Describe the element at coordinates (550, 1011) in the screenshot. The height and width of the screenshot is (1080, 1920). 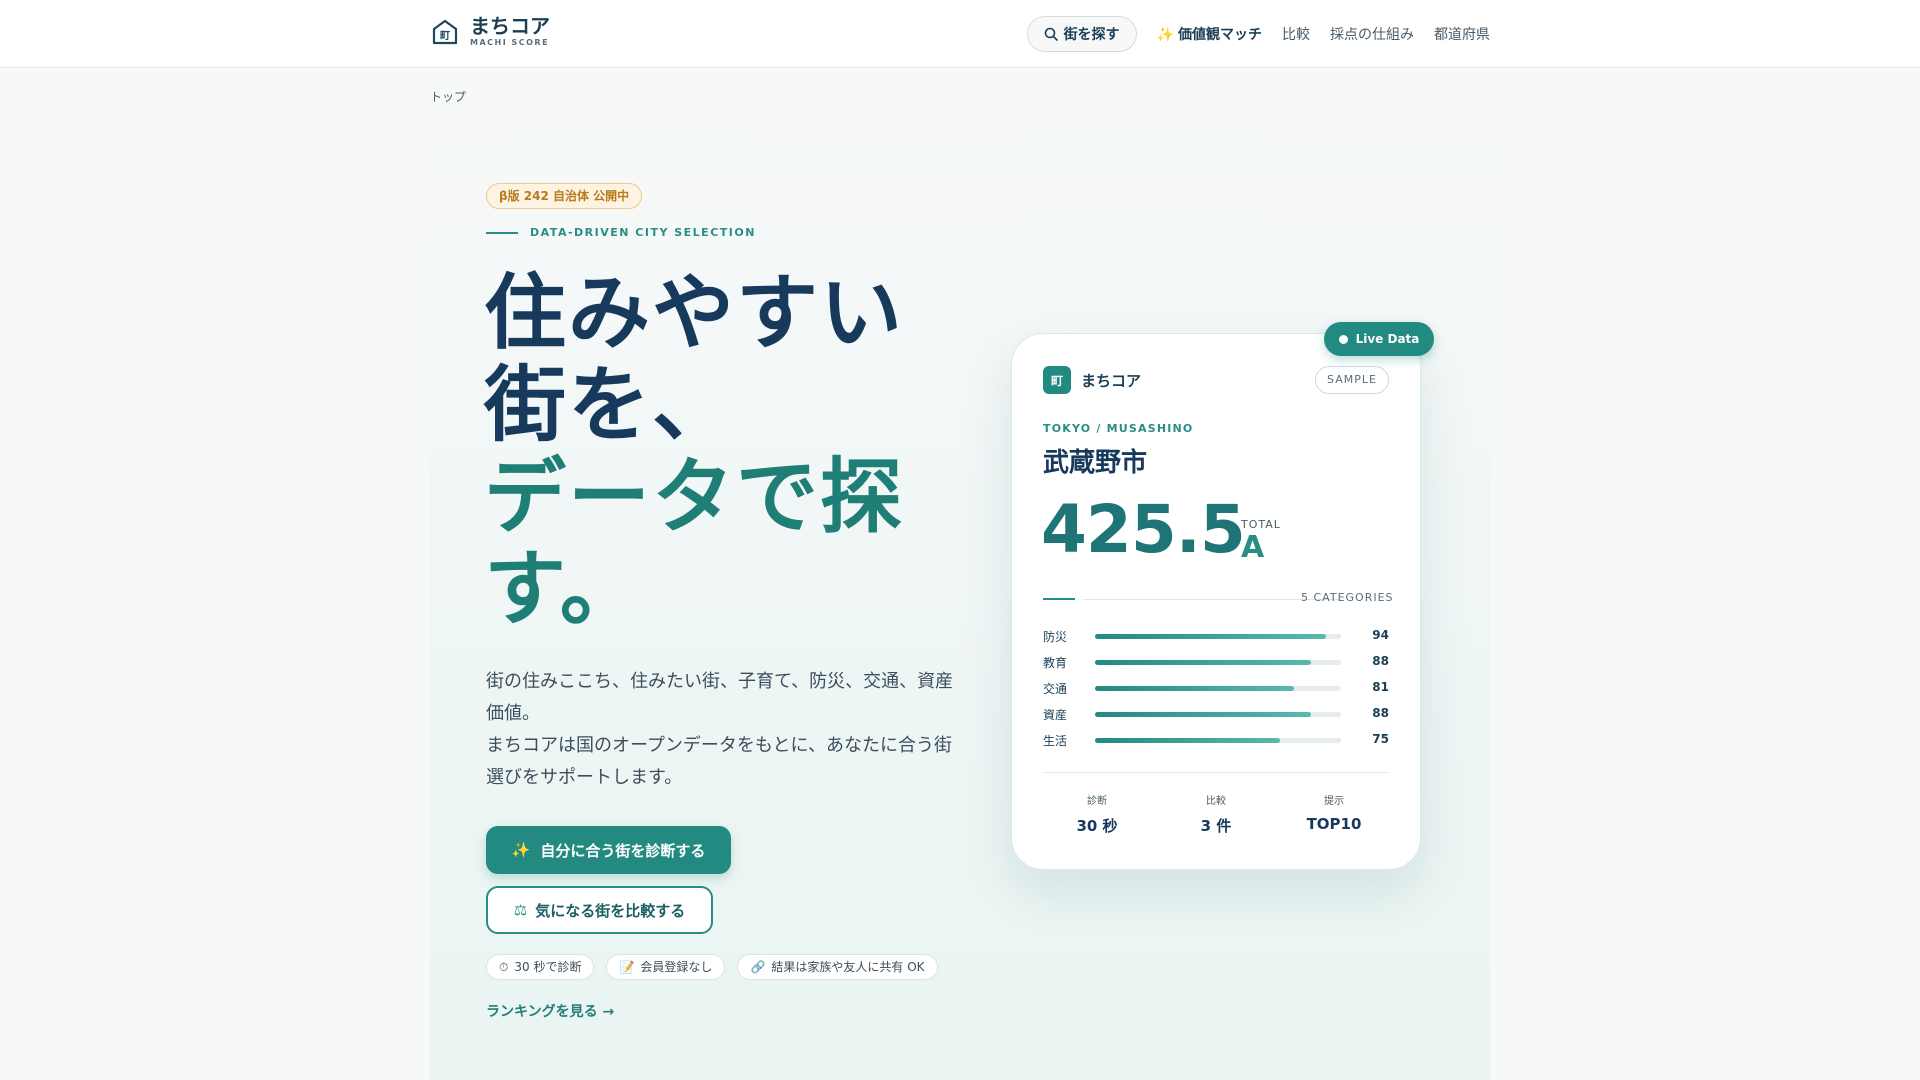
I see `ranking-link: ランキングを見る →` at that location.